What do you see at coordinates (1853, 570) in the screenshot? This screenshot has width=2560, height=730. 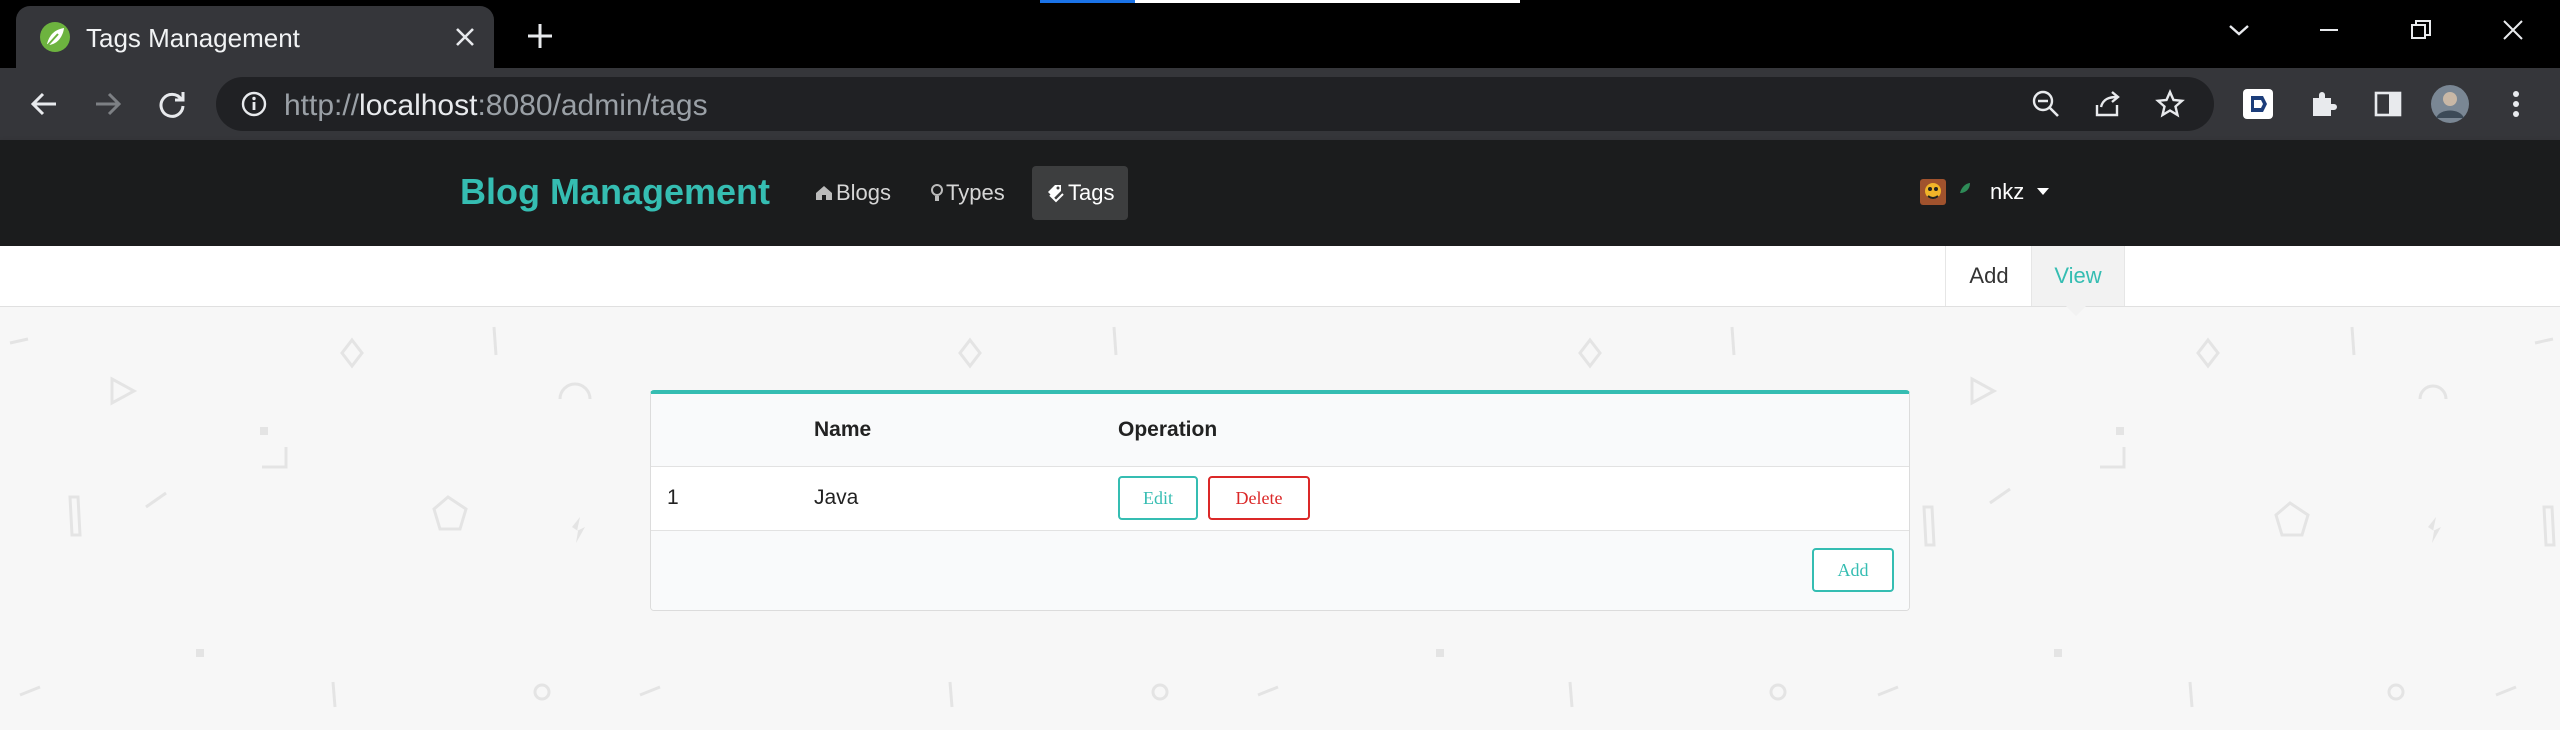 I see `add-tag-button: Add` at bounding box center [1853, 570].